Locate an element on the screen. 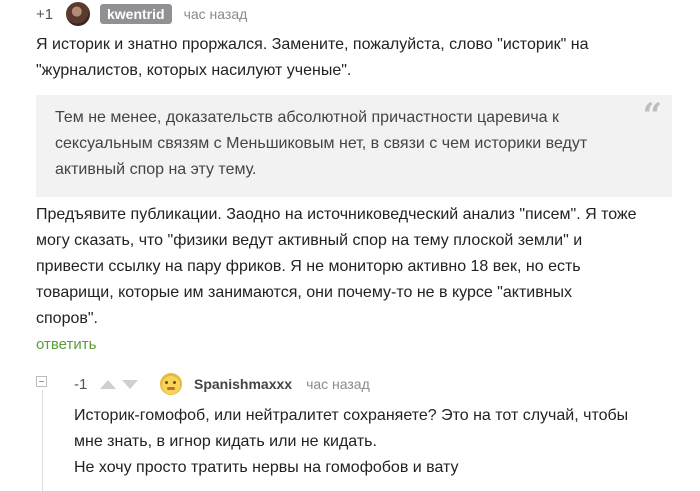  comment-time: час назад is located at coordinates (216, 14).